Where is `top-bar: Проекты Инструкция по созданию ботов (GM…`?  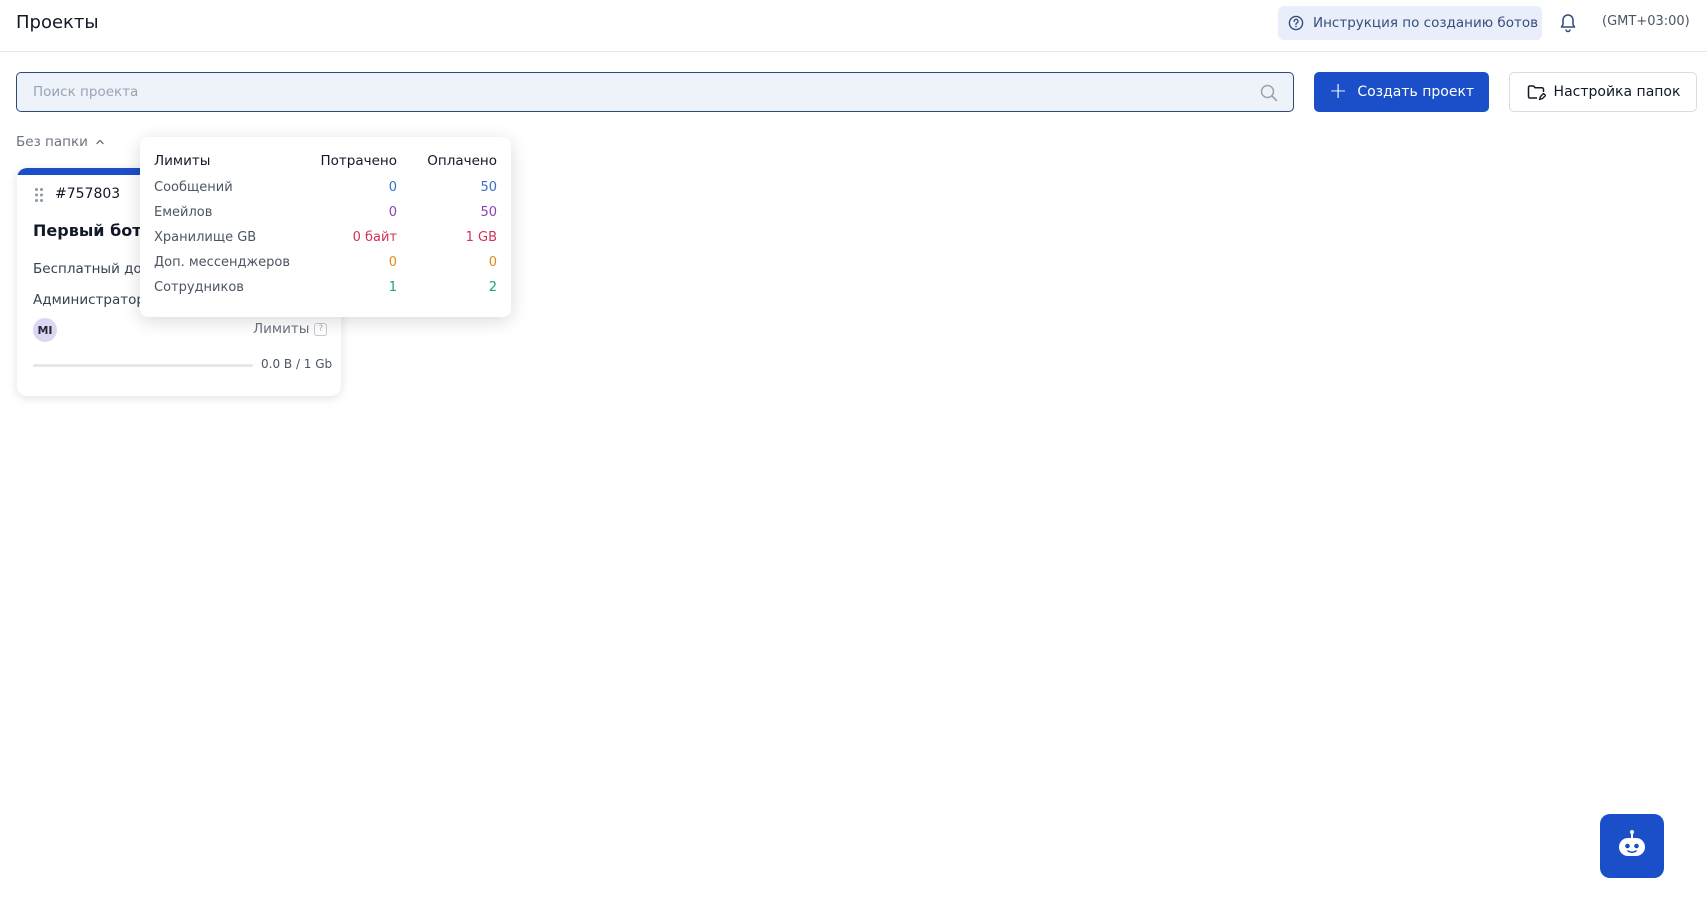 top-bar: Проекты Инструкция по созданию ботов (GM… is located at coordinates (853, 26).